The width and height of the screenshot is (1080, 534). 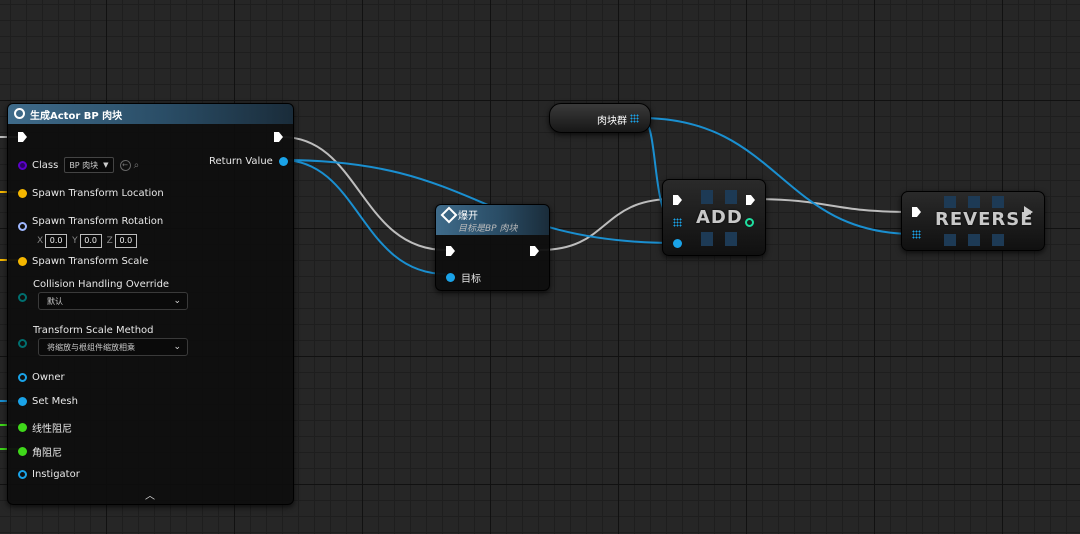 What do you see at coordinates (22, 427) in the screenshot?
I see `linear-damping-pin-icon` at bounding box center [22, 427].